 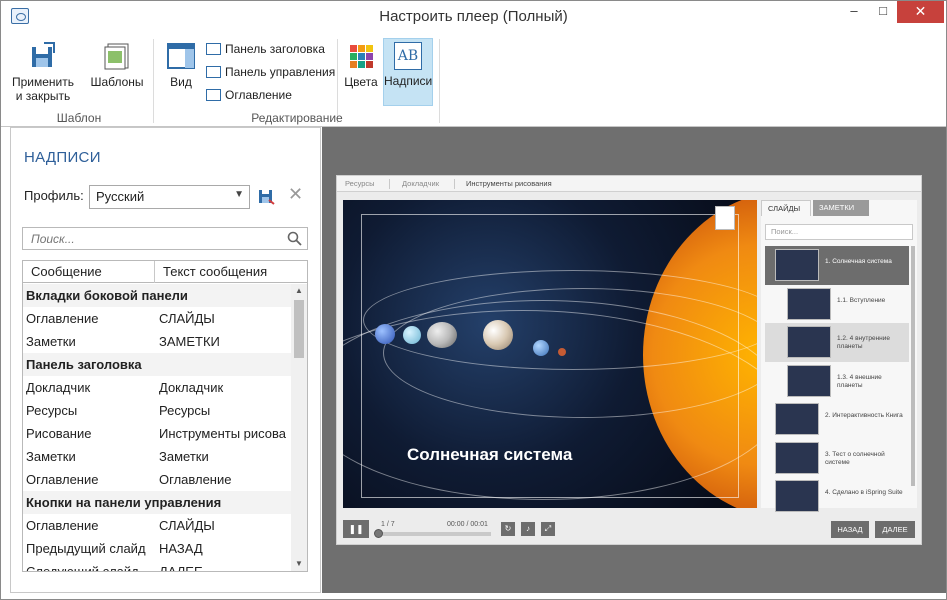 I want to click on slide-title: Солнечная система, so click(x=490, y=454).